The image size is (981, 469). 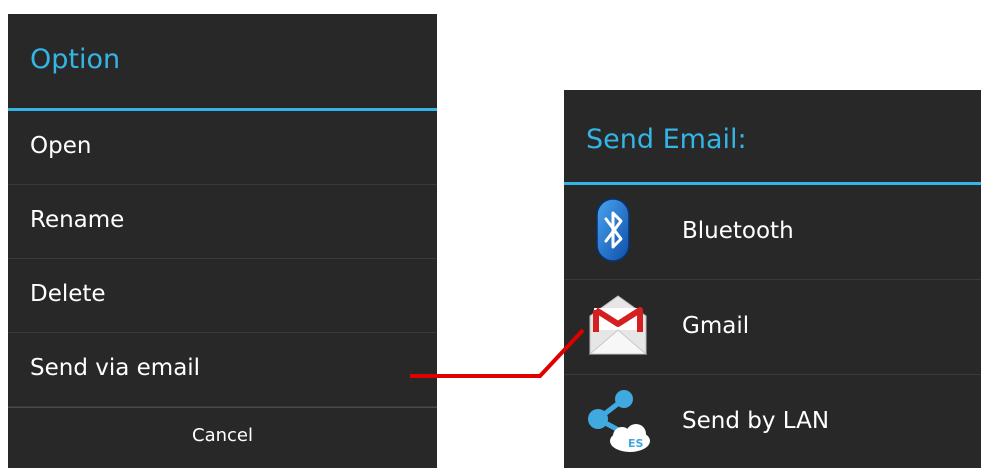 What do you see at coordinates (620, 231) in the screenshot?
I see `bluetooth-icon` at bounding box center [620, 231].